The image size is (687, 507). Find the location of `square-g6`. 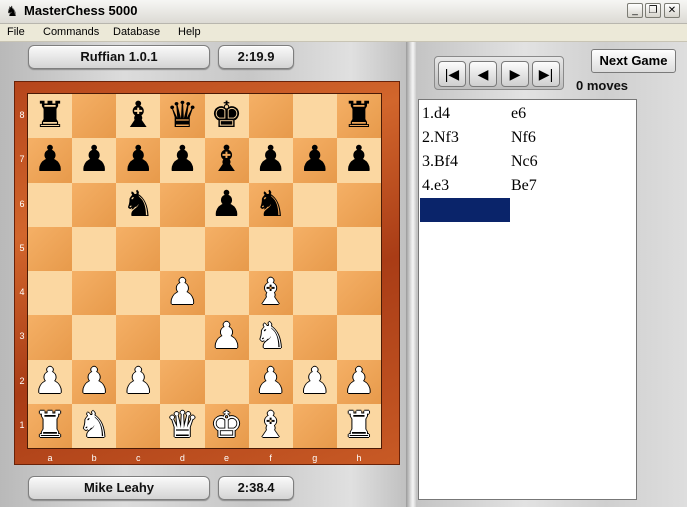

square-g6 is located at coordinates (314, 204).